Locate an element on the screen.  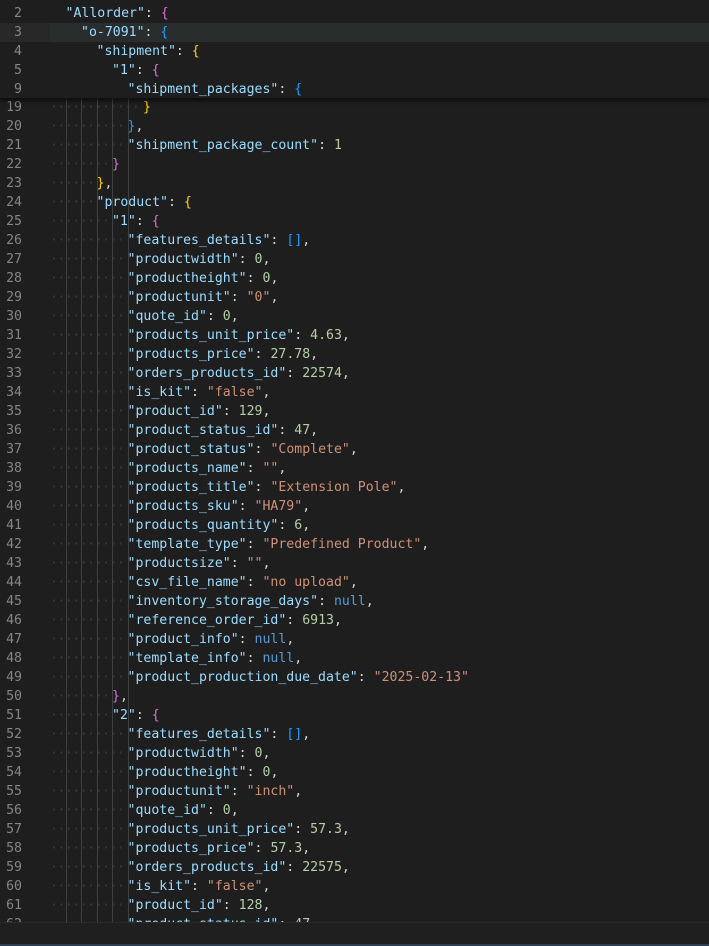
code-line: 29 "productunit": "0", ·········· is located at coordinates (354, 297).